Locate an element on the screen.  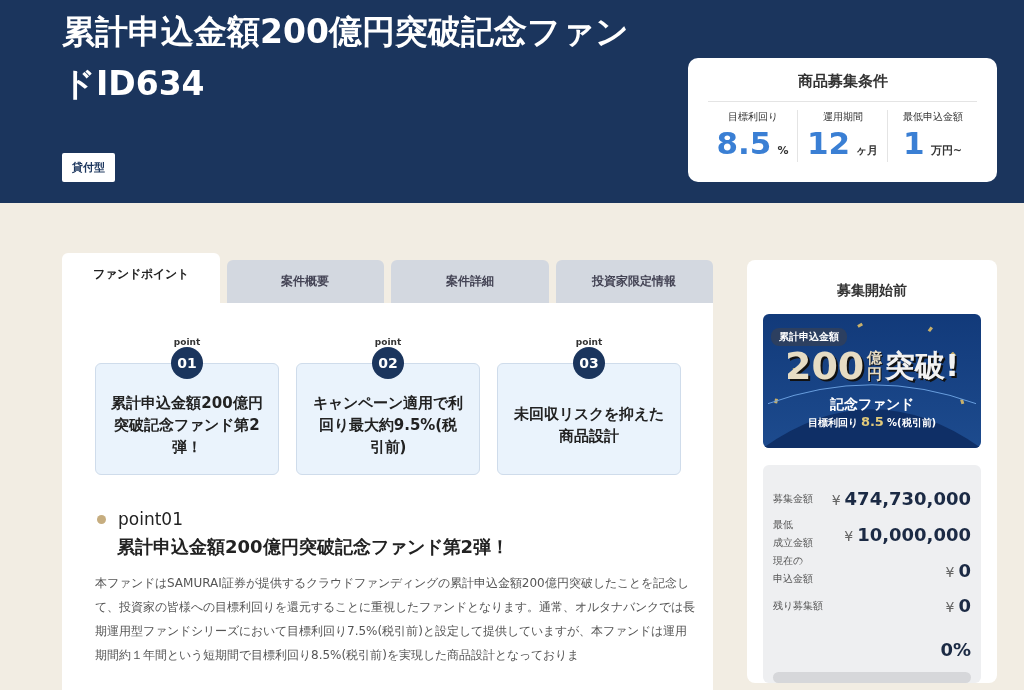
conditions-title: 商品募集条件 is located at coordinates (842, 87).